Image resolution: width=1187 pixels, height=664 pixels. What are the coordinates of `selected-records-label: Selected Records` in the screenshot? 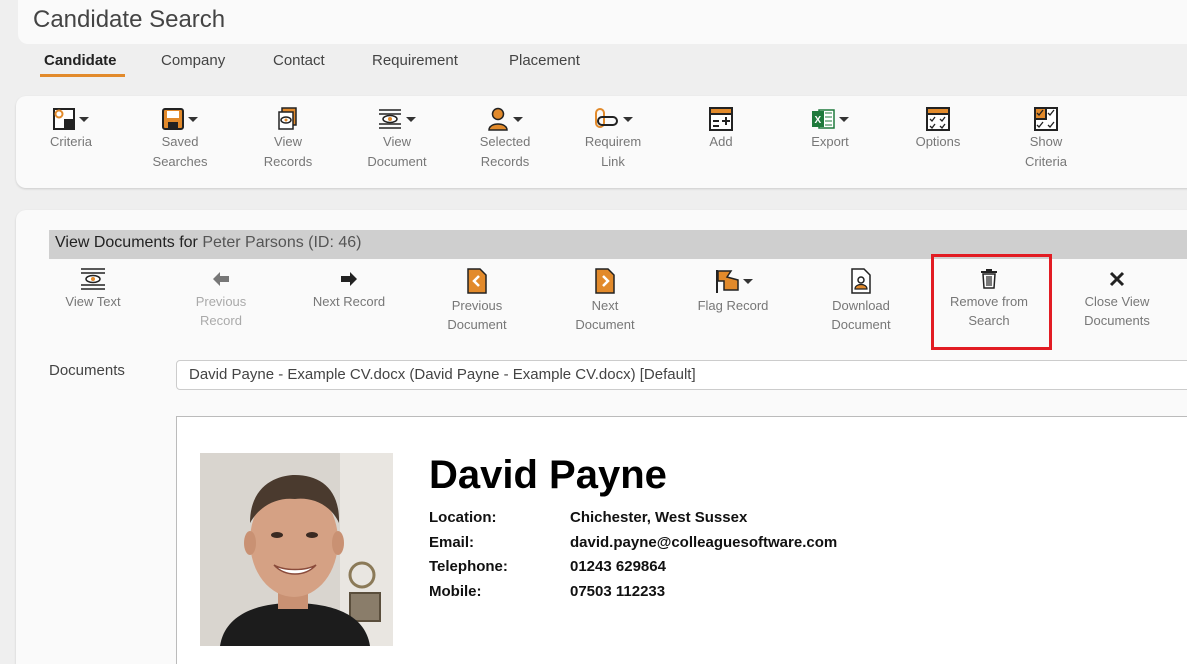 It's located at (505, 151).